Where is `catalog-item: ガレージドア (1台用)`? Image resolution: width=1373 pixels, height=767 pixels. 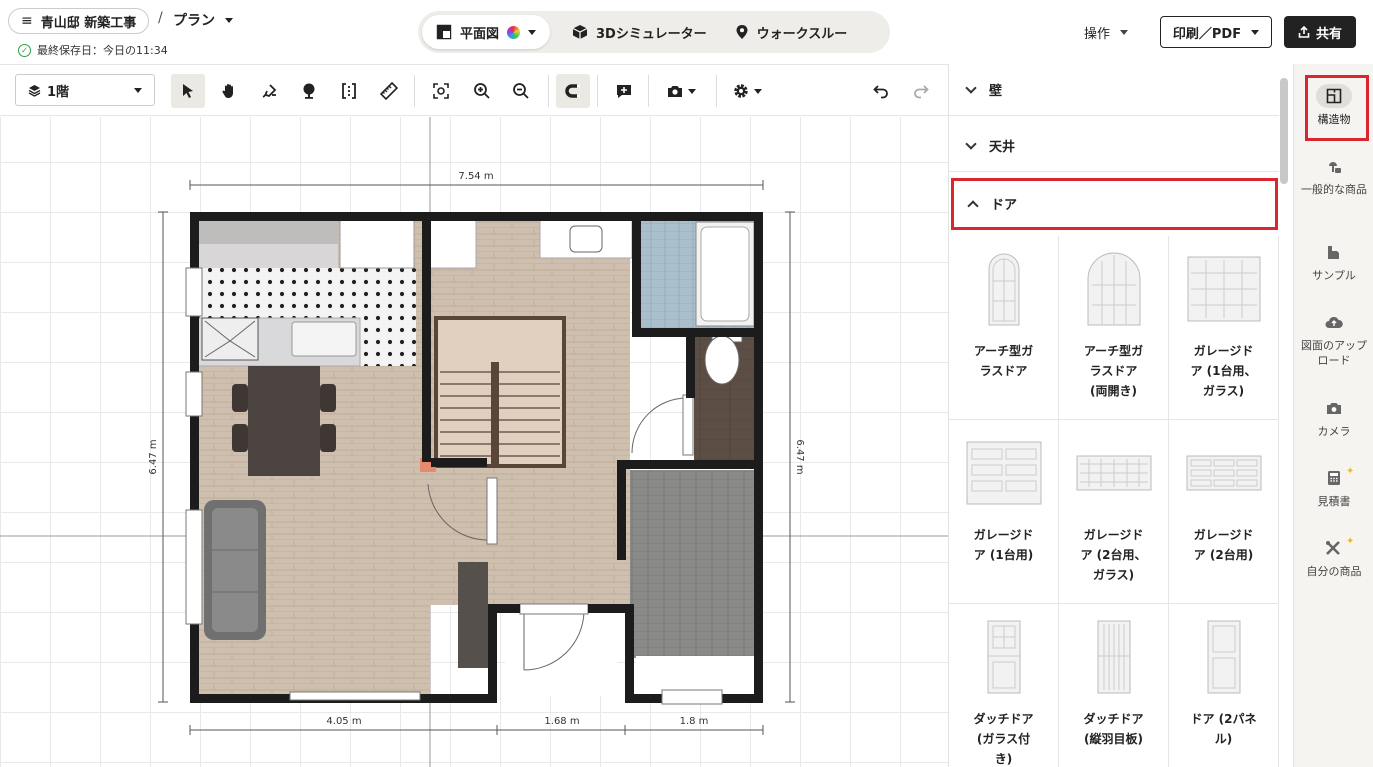 catalog-item: ガレージドア (1台用) is located at coordinates (1004, 512).